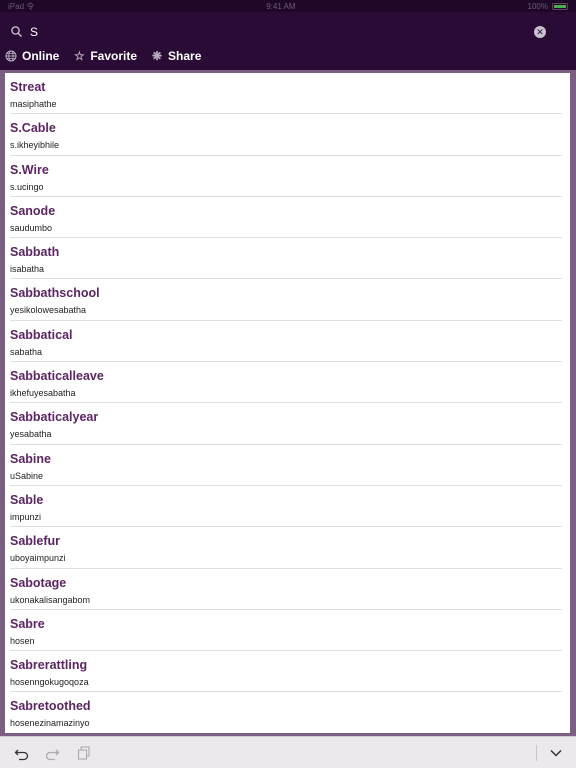 This screenshot has height=768, width=576. Describe the element at coordinates (286, 94) in the screenshot. I see `list-item: Streat masiphathe` at that location.